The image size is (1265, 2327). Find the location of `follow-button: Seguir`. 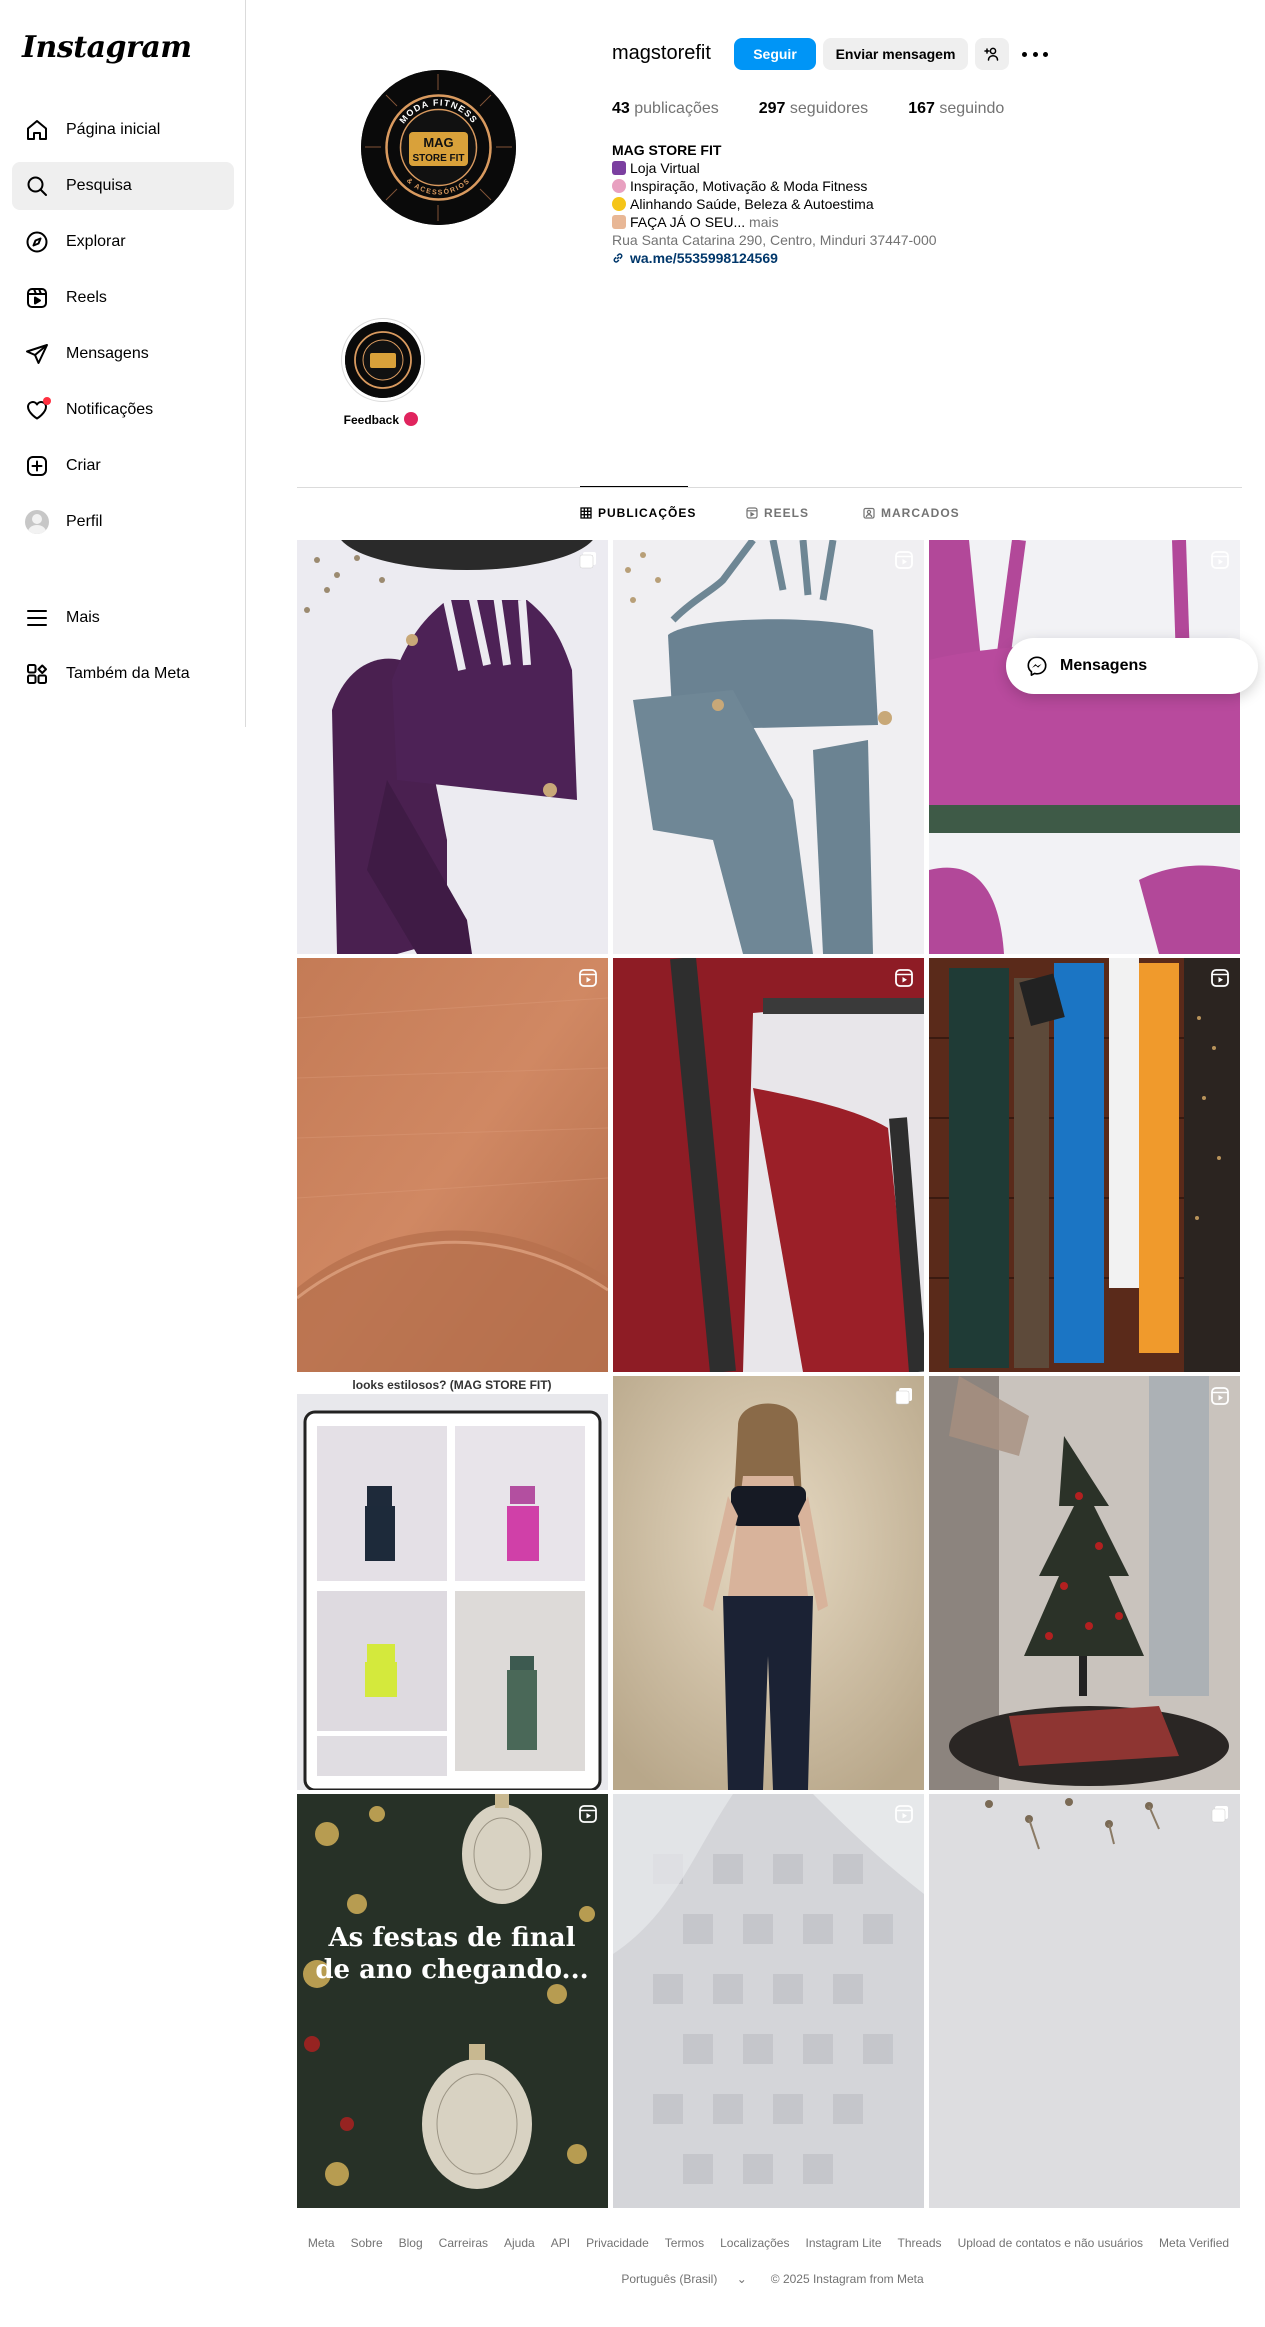

follow-button: Seguir is located at coordinates (775, 54).